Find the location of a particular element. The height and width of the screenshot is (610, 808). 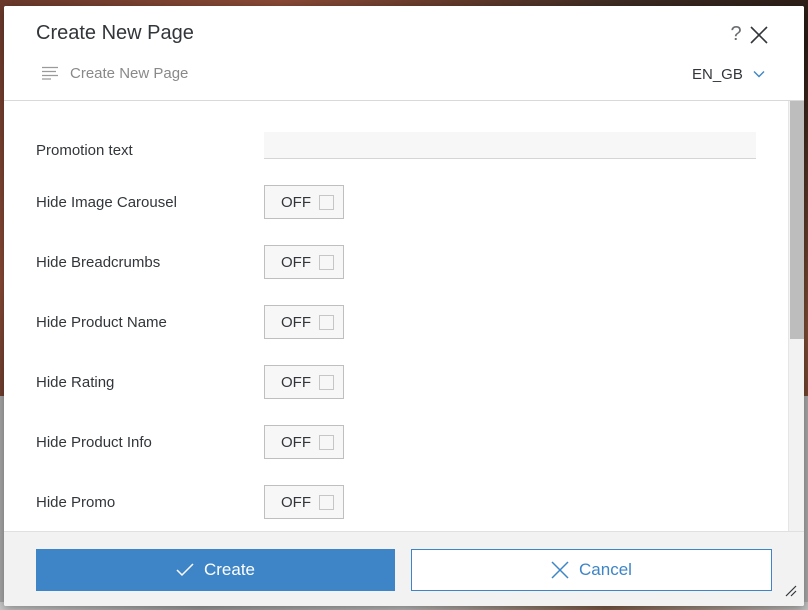

list-icon is located at coordinates (50, 73).